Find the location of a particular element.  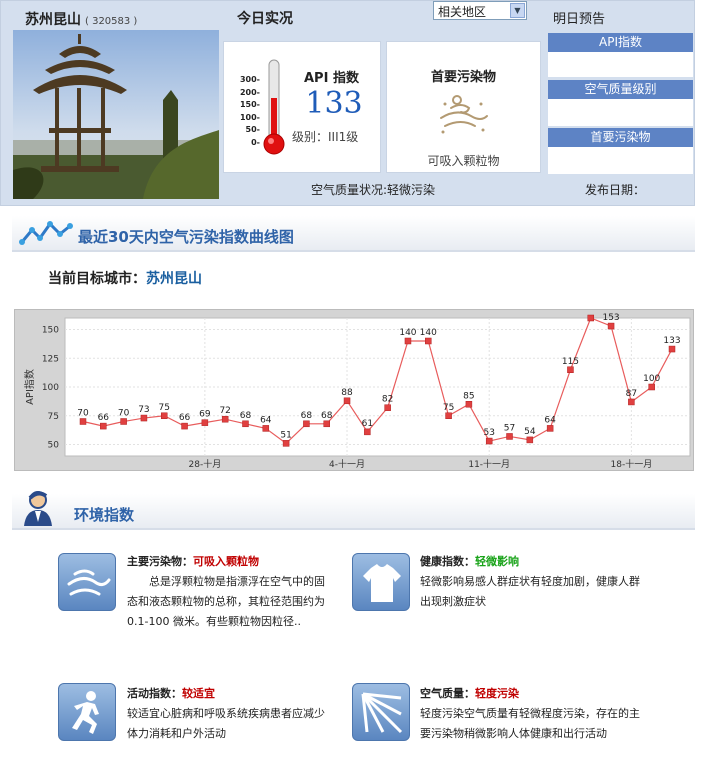

y-tick-label: 100 is located at coordinates (50, 388).